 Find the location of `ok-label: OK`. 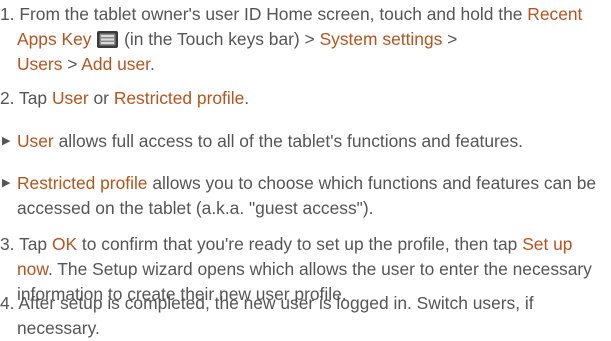

ok-label: OK is located at coordinates (64, 244).